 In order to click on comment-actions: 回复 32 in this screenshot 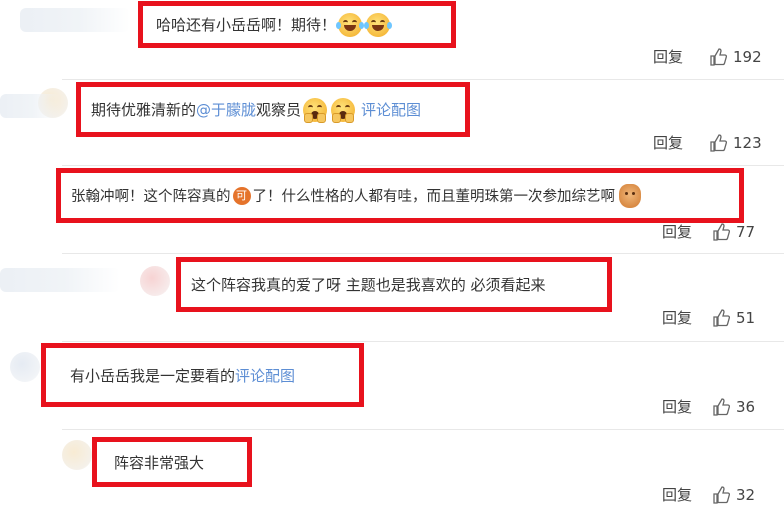, I will do `click(708, 494)`.